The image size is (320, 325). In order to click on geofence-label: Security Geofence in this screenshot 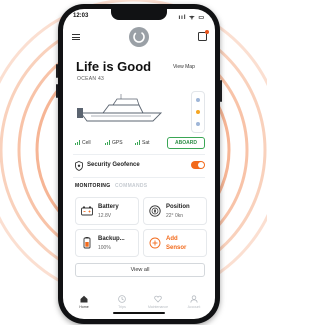, I will do `click(113, 165)`.